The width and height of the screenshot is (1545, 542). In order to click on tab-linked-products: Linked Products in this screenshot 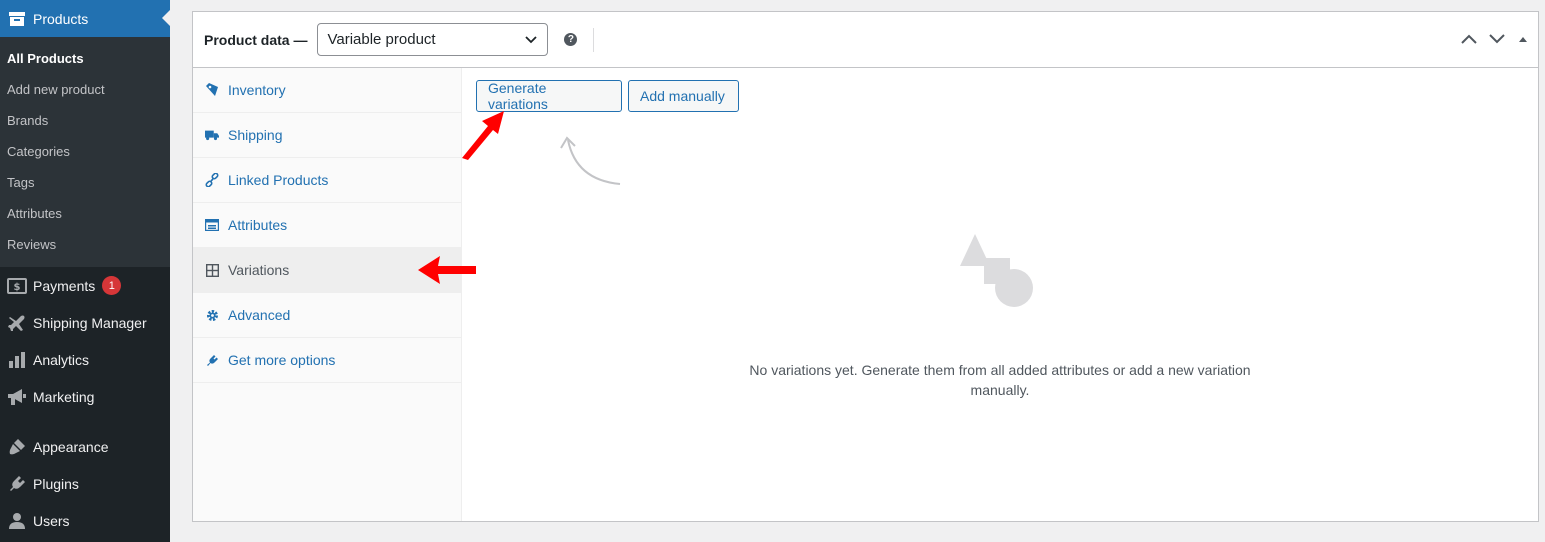, I will do `click(327, 180)`.